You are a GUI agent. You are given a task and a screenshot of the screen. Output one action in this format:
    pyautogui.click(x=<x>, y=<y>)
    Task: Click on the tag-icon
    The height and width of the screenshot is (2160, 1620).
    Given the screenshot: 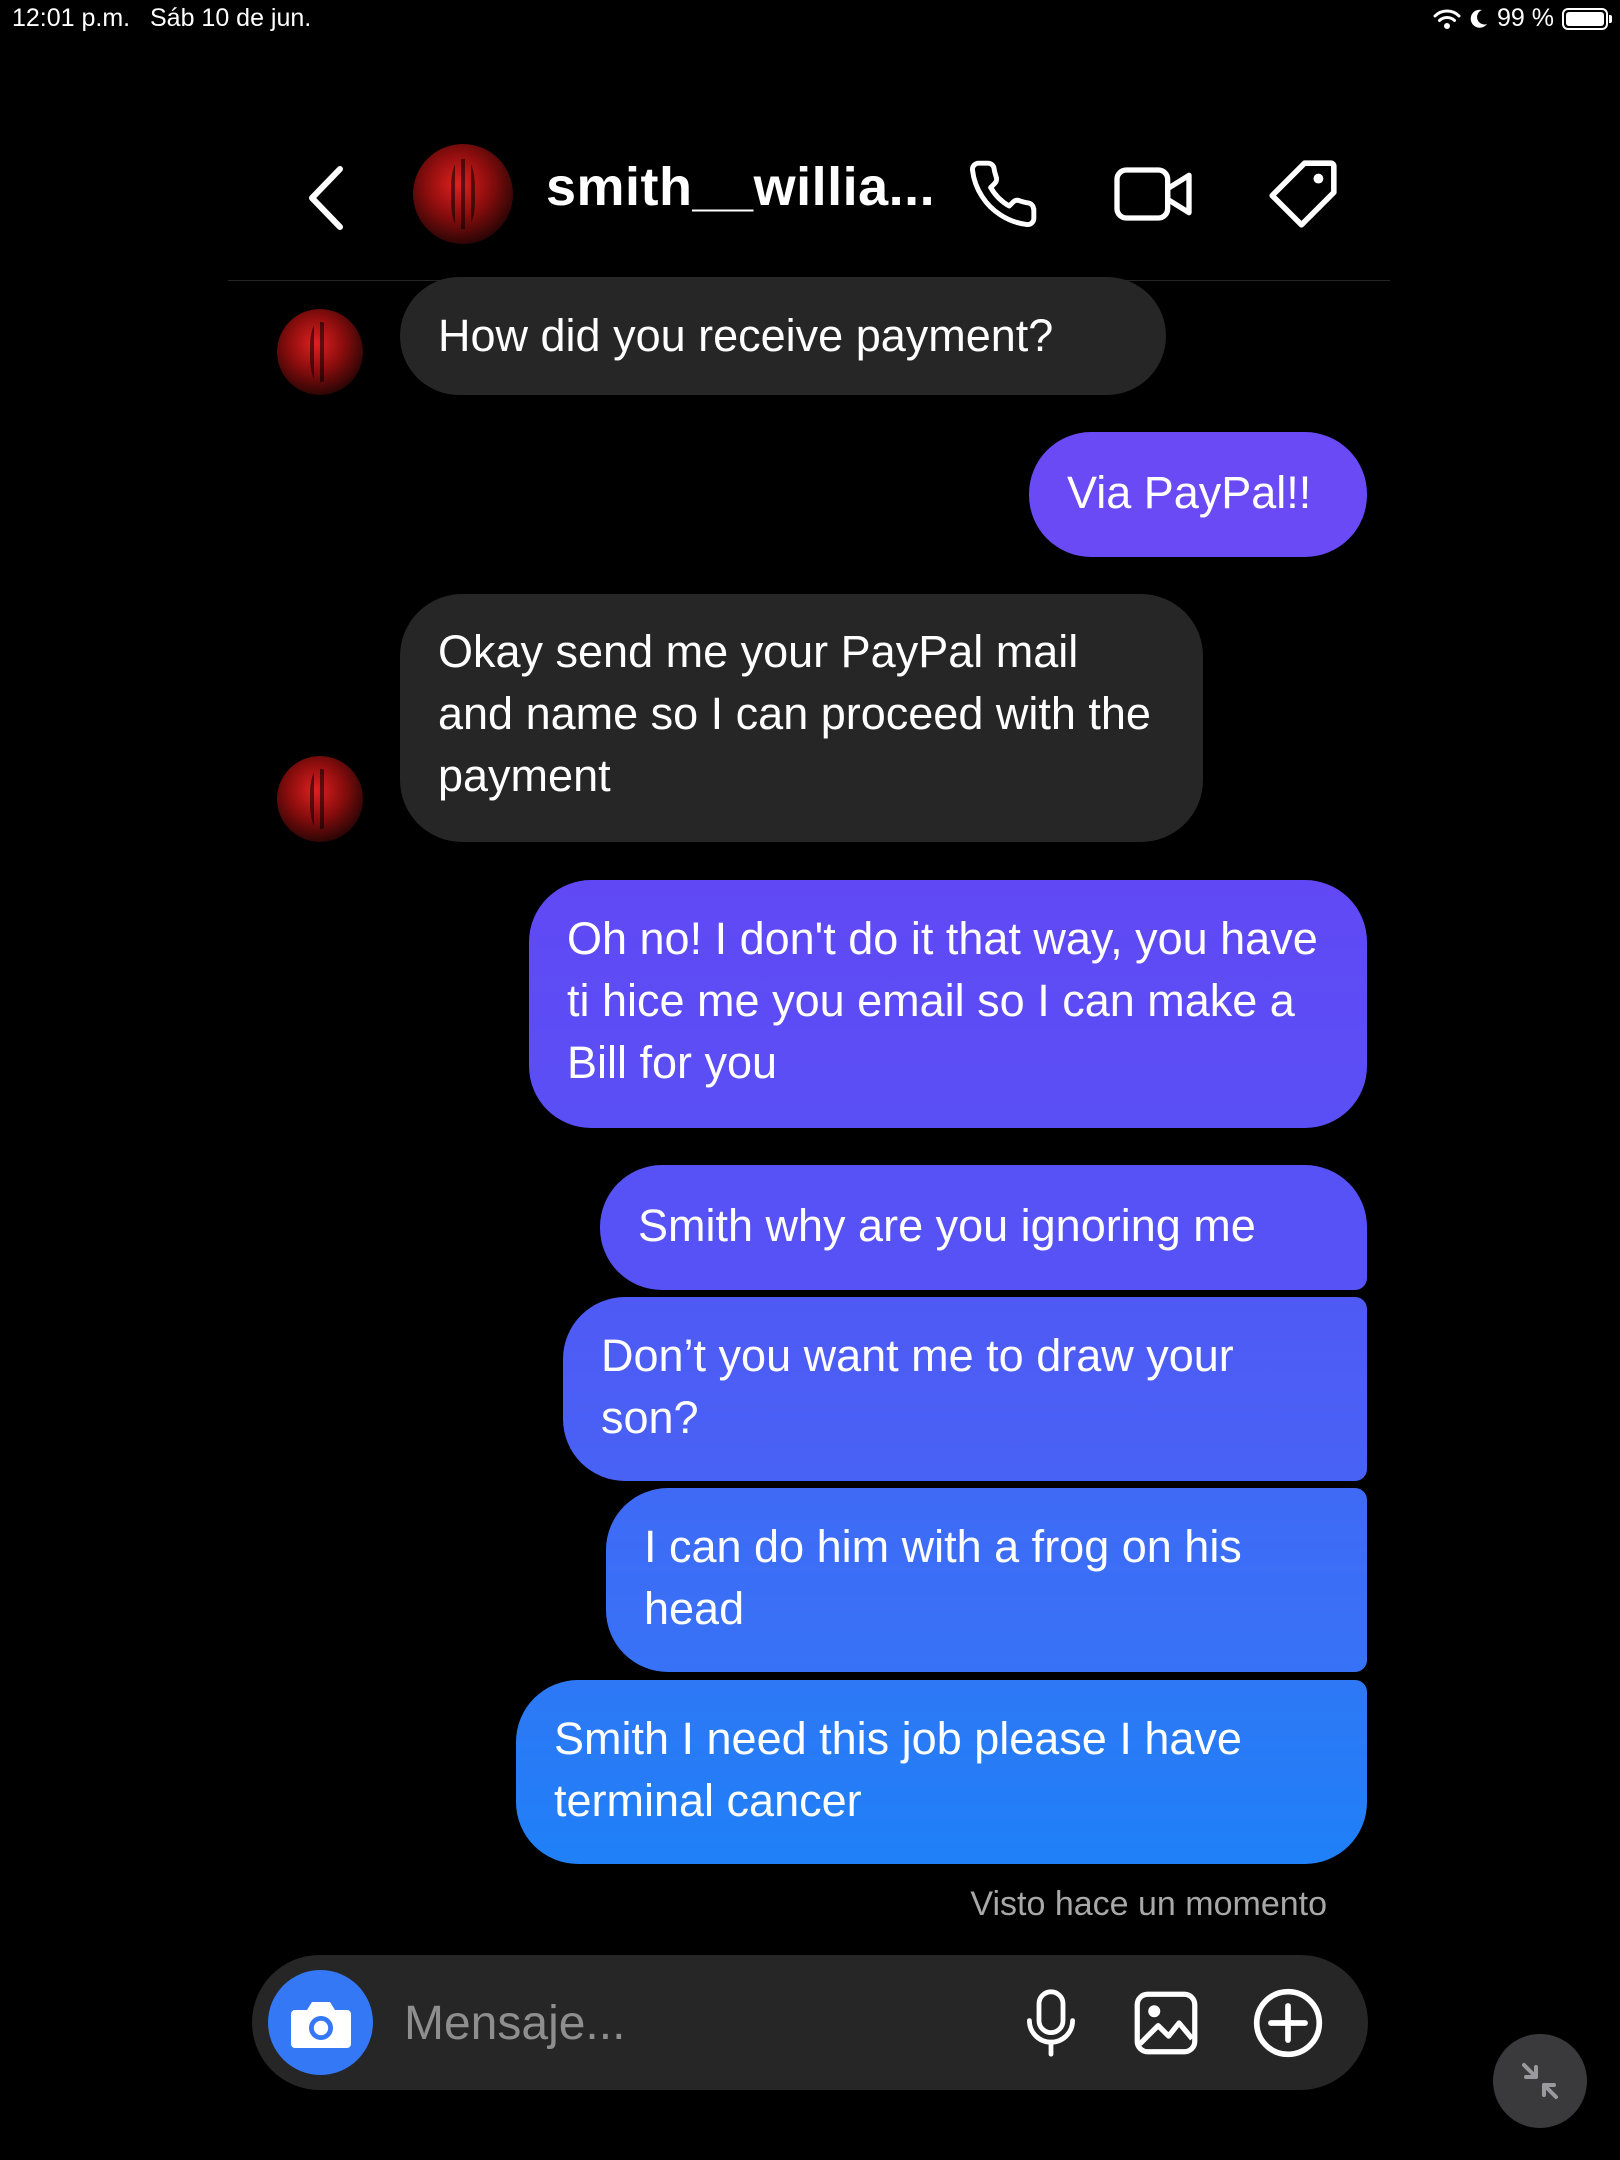 What is the action you would take?
    pyautogui.click(x=1303, y=194)
    